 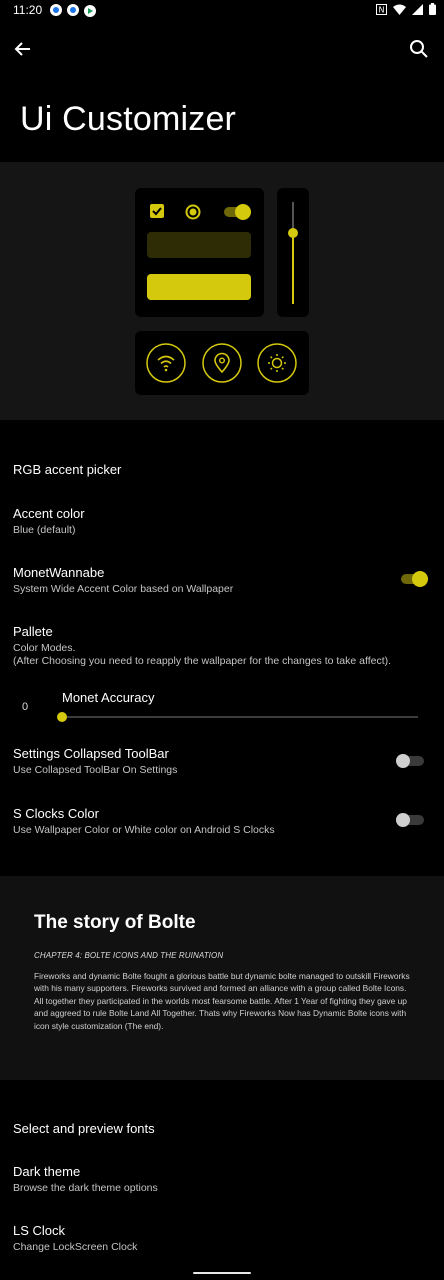 I want to click on item-summary: Use Collapsed ToolBar On Settings, so click(x=95, y=770).